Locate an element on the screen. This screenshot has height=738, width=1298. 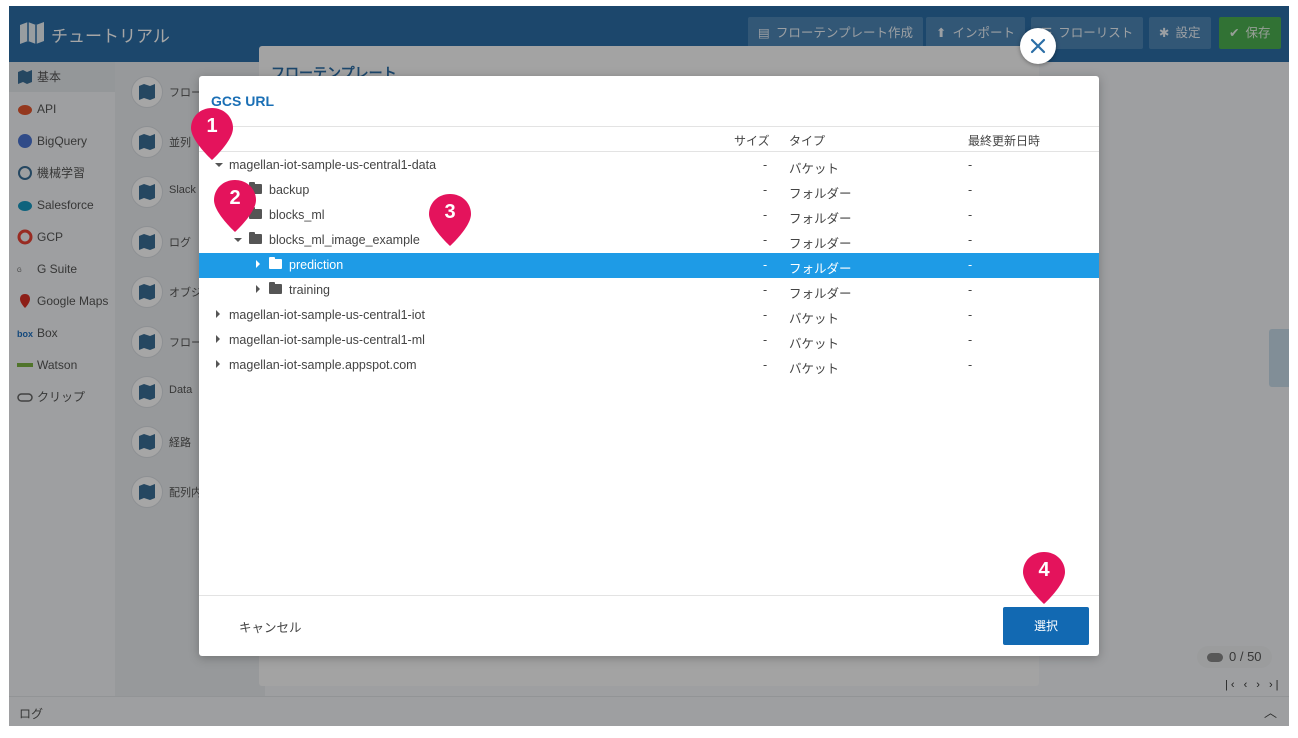
footer-divider is located at coordinates (649, 595).